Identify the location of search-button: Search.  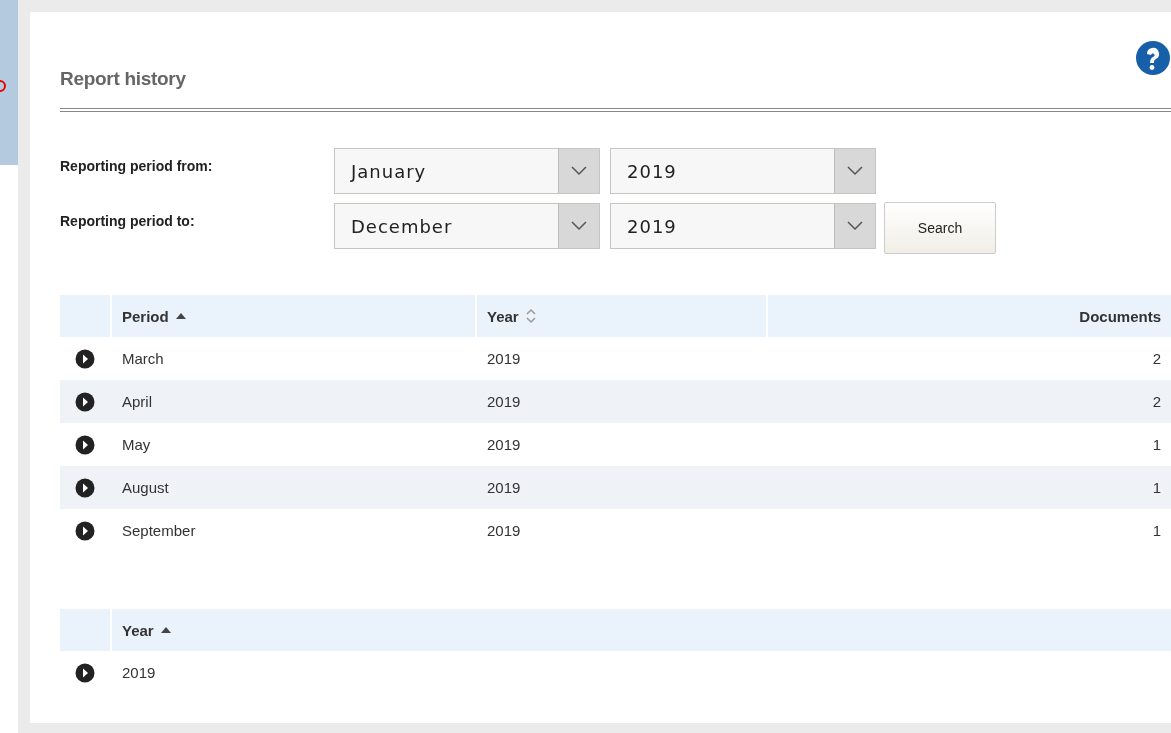
(940, 228).